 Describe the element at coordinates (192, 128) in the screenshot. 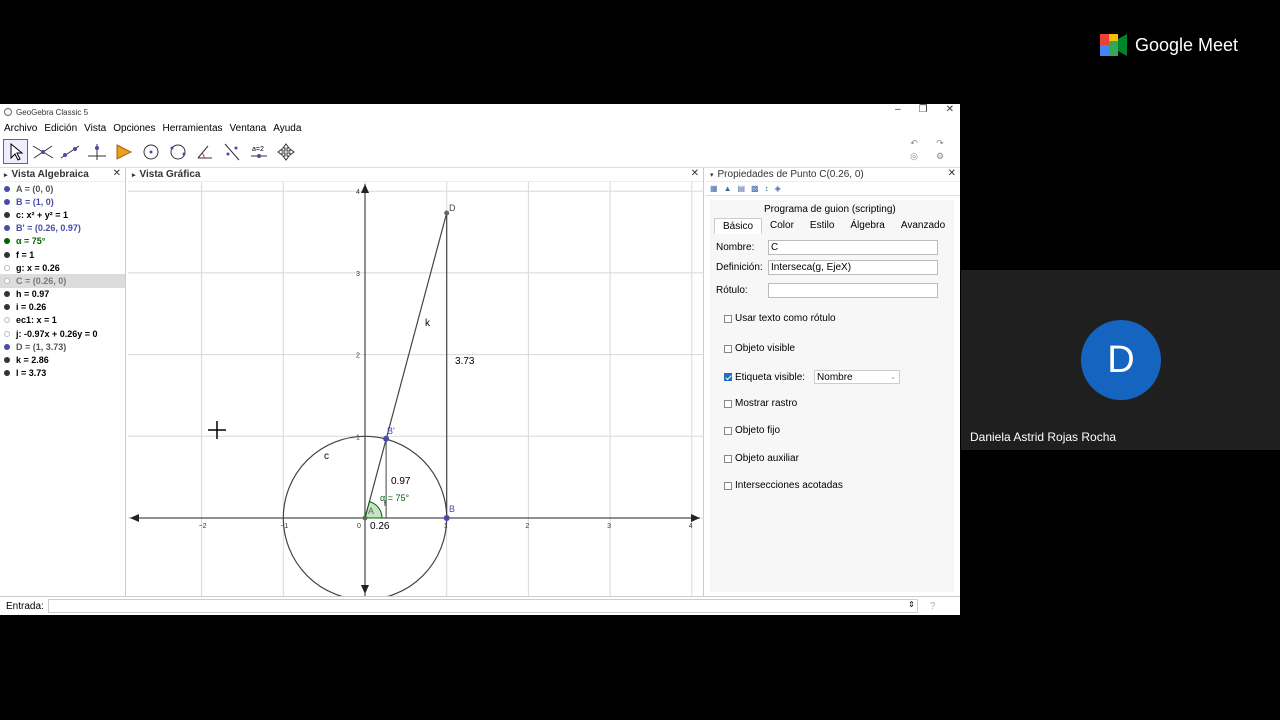

I see `menu-herramientas: Herramientas` at that location.